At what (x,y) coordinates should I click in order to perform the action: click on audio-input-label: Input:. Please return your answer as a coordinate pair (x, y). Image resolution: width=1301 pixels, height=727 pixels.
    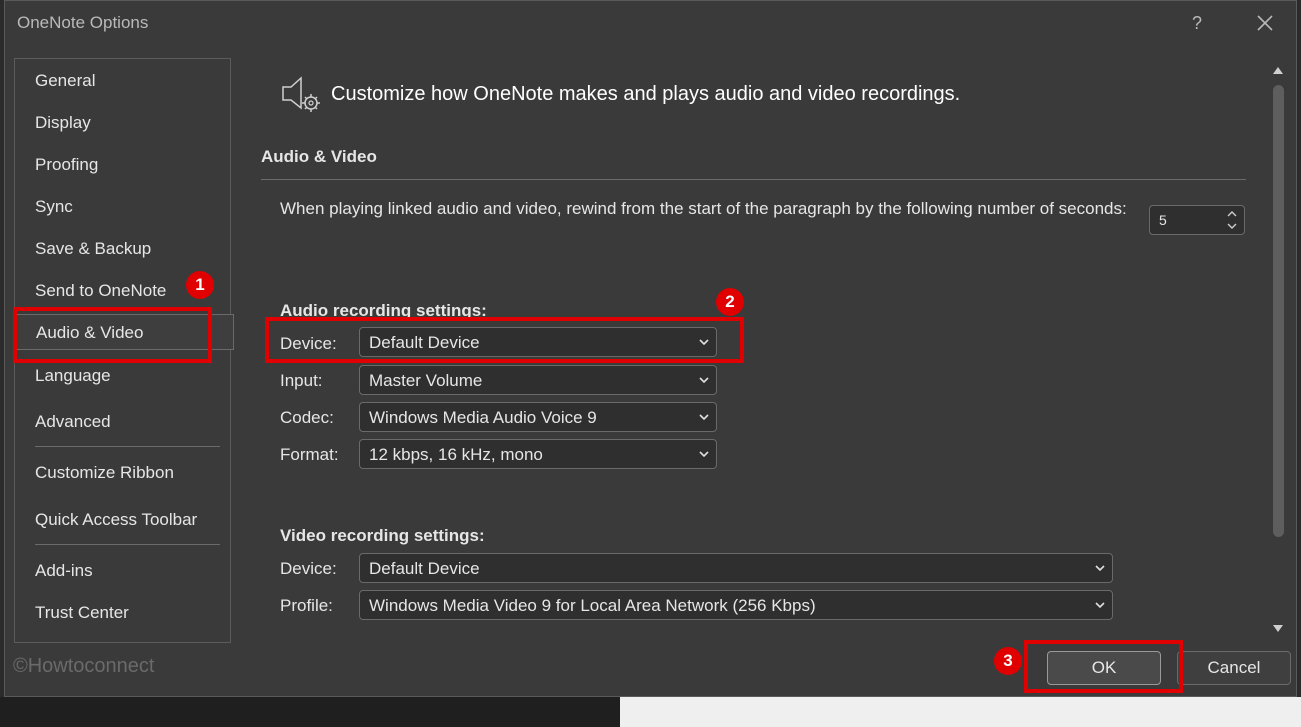
    Looking at the image, I should click on (301, 380).